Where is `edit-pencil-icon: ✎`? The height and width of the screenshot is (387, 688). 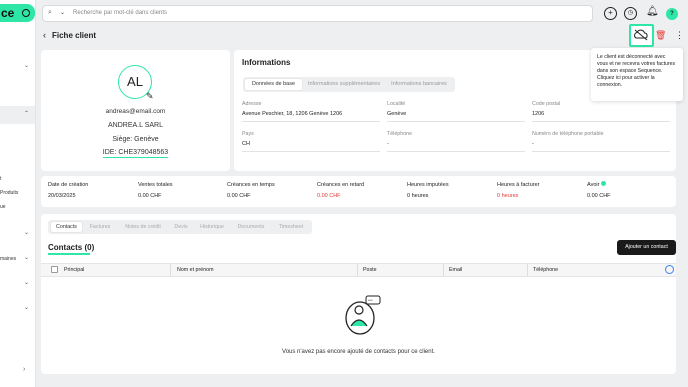
edit-pencil-icon: ✎ is located at coordinates (150, 96).